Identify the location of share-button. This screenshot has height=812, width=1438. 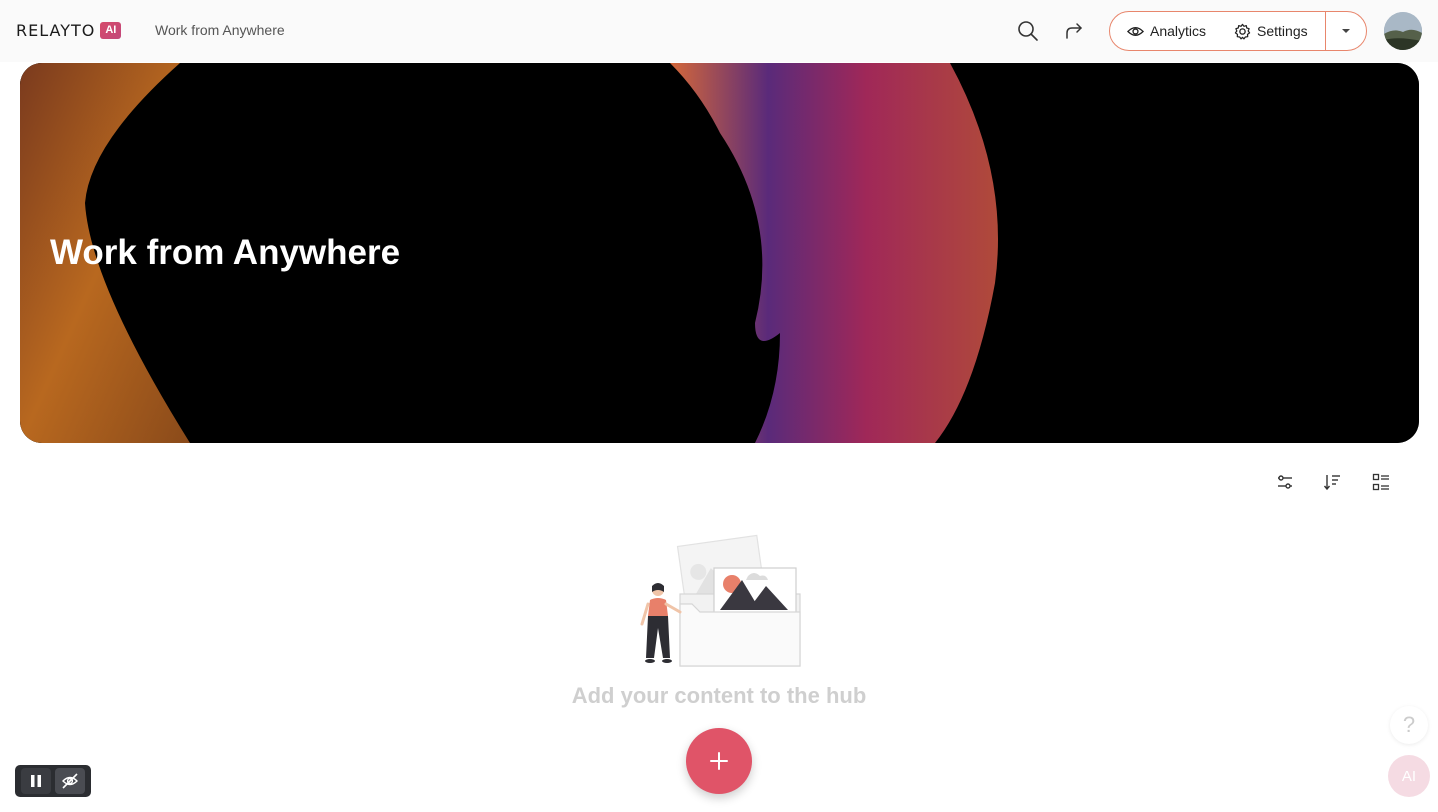
(1074, 31).